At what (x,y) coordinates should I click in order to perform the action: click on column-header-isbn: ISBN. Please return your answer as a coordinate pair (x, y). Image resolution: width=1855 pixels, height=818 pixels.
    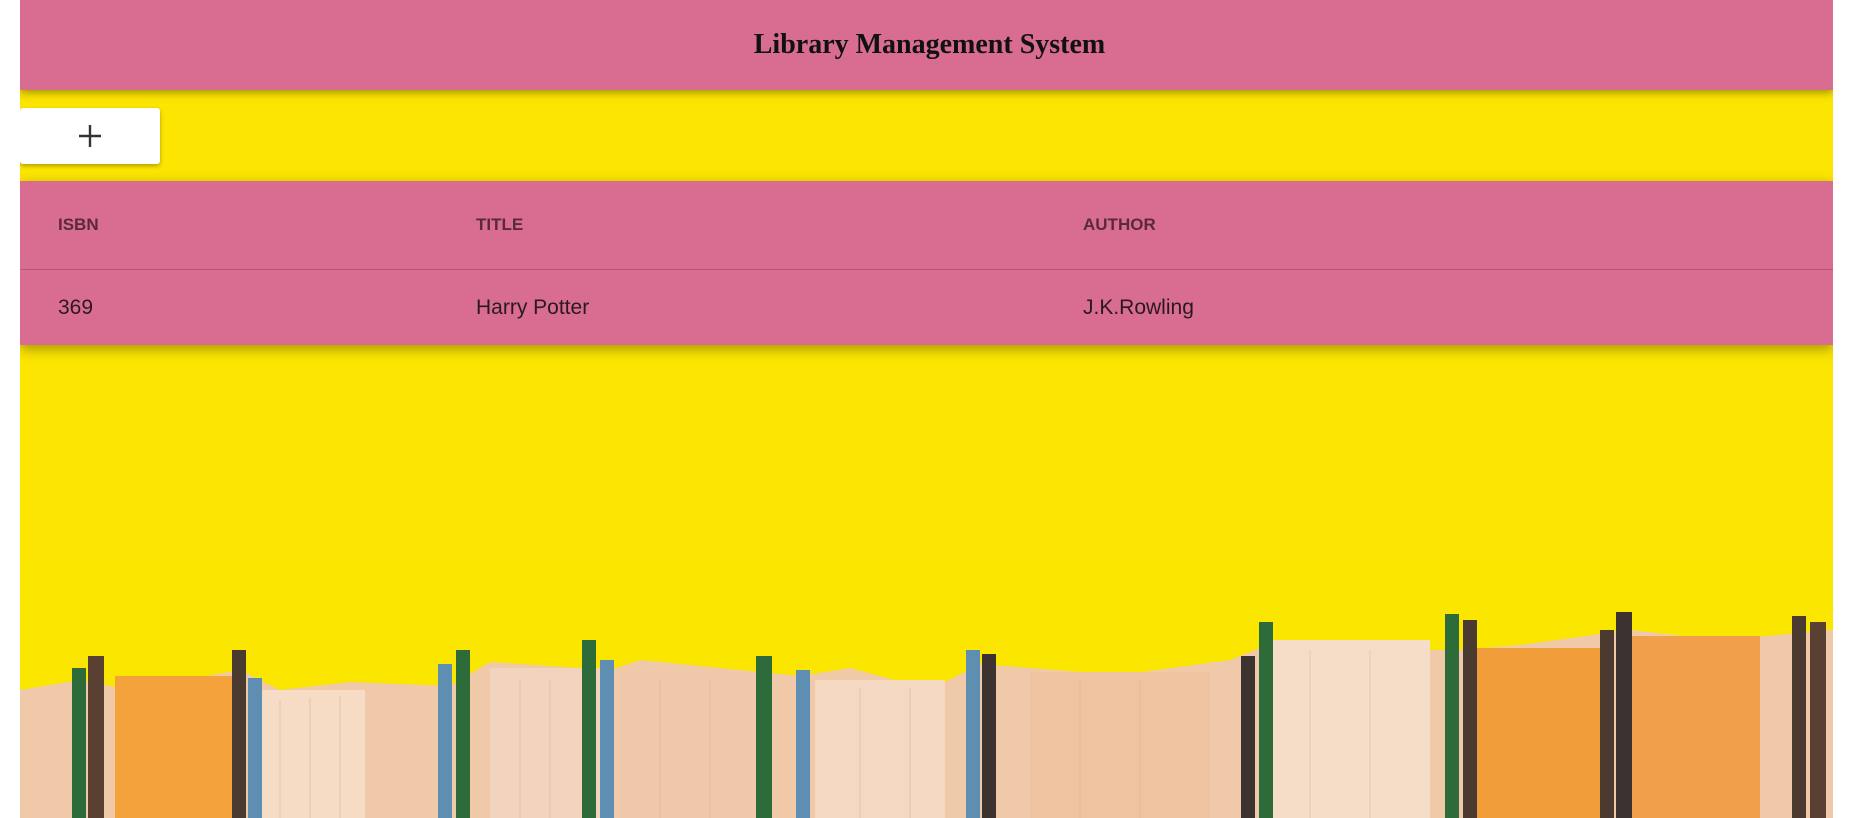
    Looking at the image, I should click on (248, 225).